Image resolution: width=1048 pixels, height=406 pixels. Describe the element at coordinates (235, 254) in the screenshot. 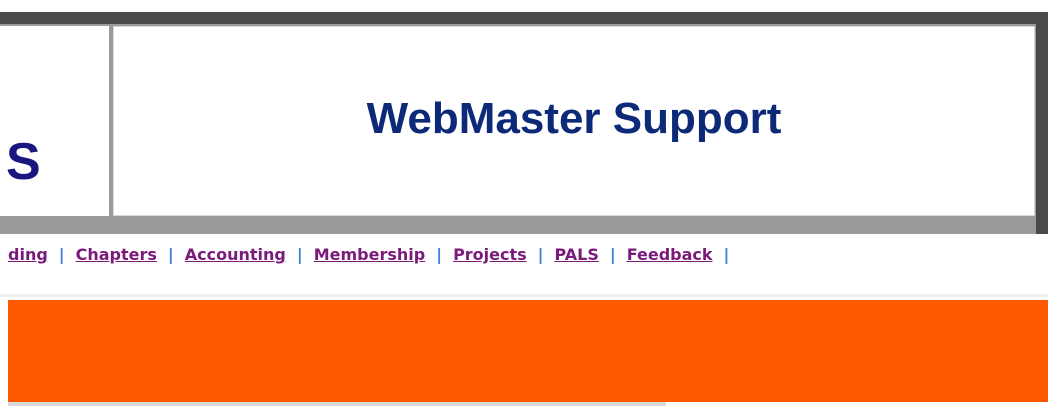

I see `nav-link-accounting: Accounting` at that location.